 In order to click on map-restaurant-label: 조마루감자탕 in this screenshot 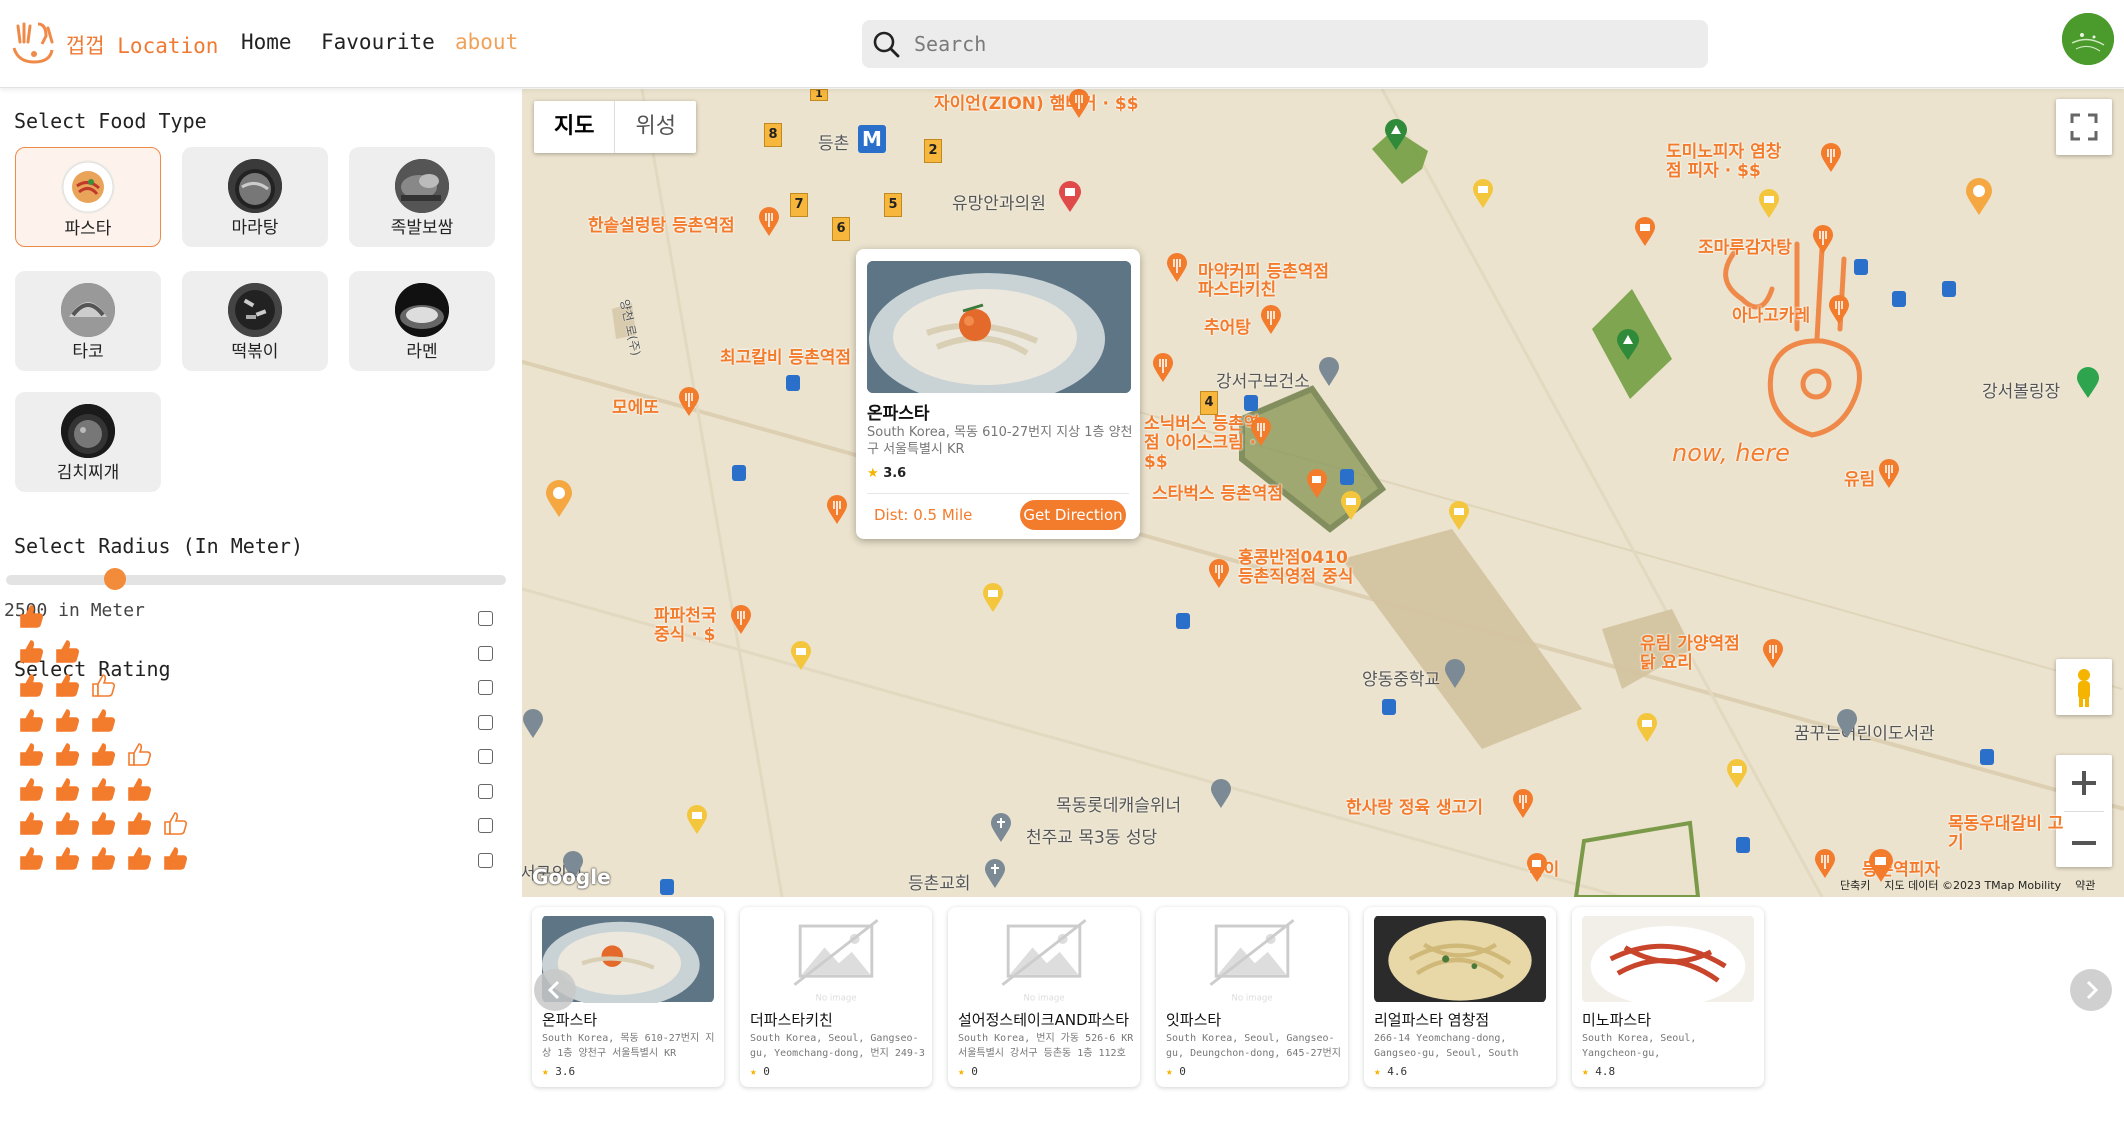, I will do `click(1745, 245)`.